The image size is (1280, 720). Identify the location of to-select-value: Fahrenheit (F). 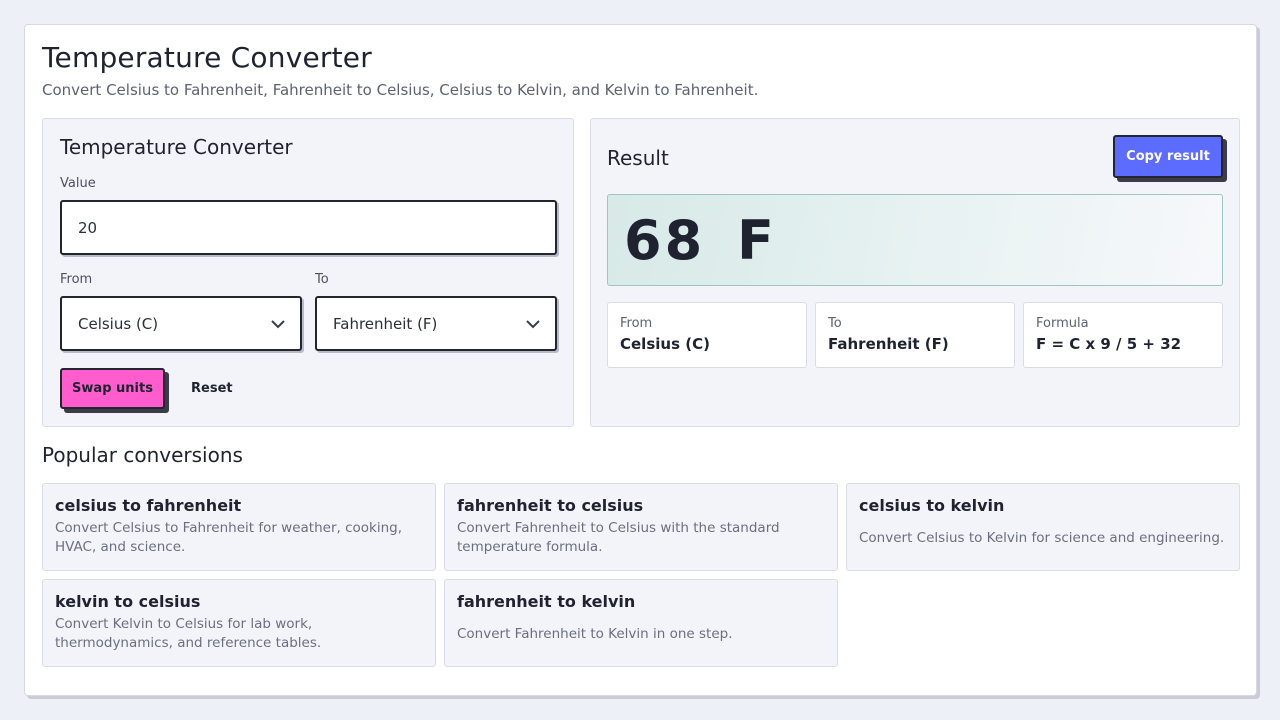
(385, 323).